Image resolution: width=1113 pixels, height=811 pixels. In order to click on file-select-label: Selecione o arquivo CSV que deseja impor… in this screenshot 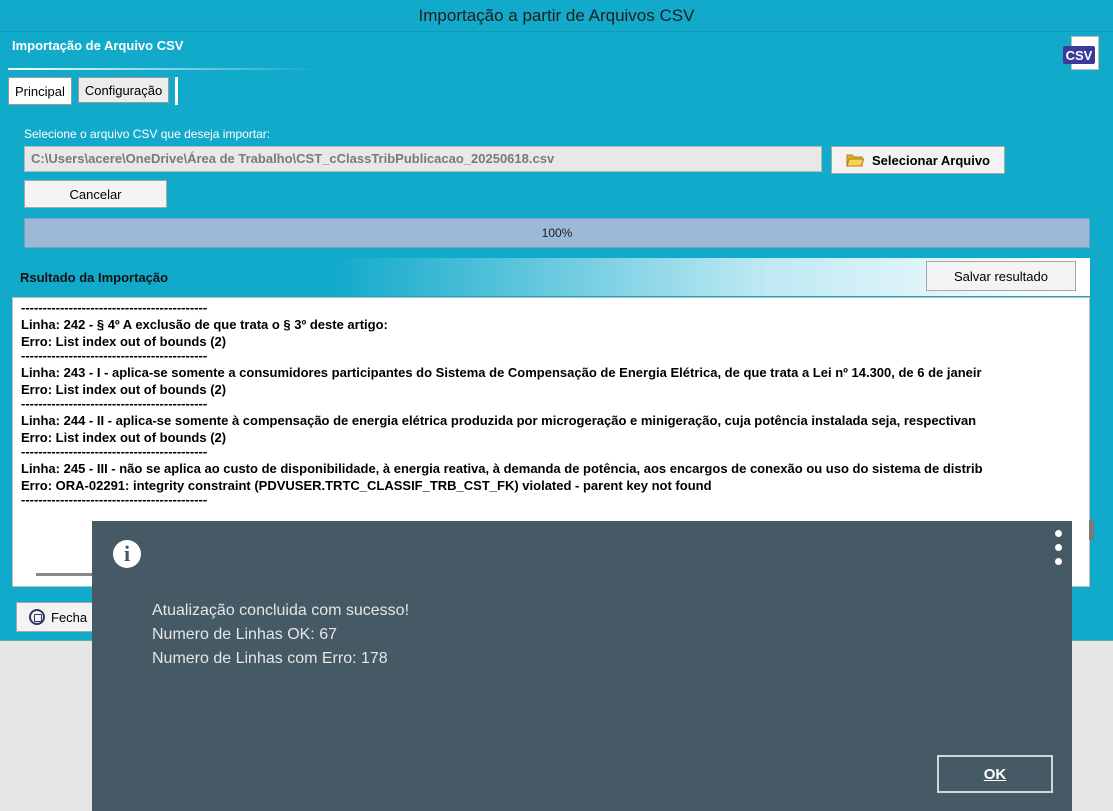, I will do `click(147, 134)`.